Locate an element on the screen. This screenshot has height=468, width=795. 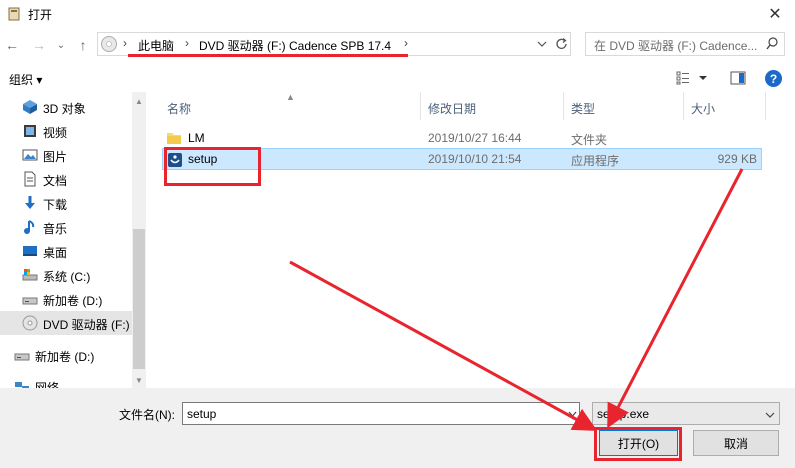
filename-value: setup is located at coordinates (201, 414).